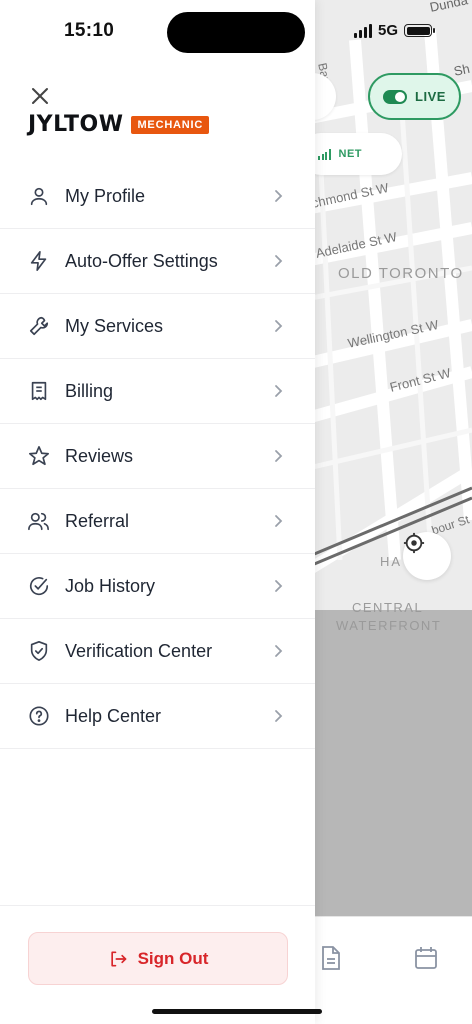  Describe the element at coordinates (39, 391) in the screenshot. I see `receipt-icon` at that location.